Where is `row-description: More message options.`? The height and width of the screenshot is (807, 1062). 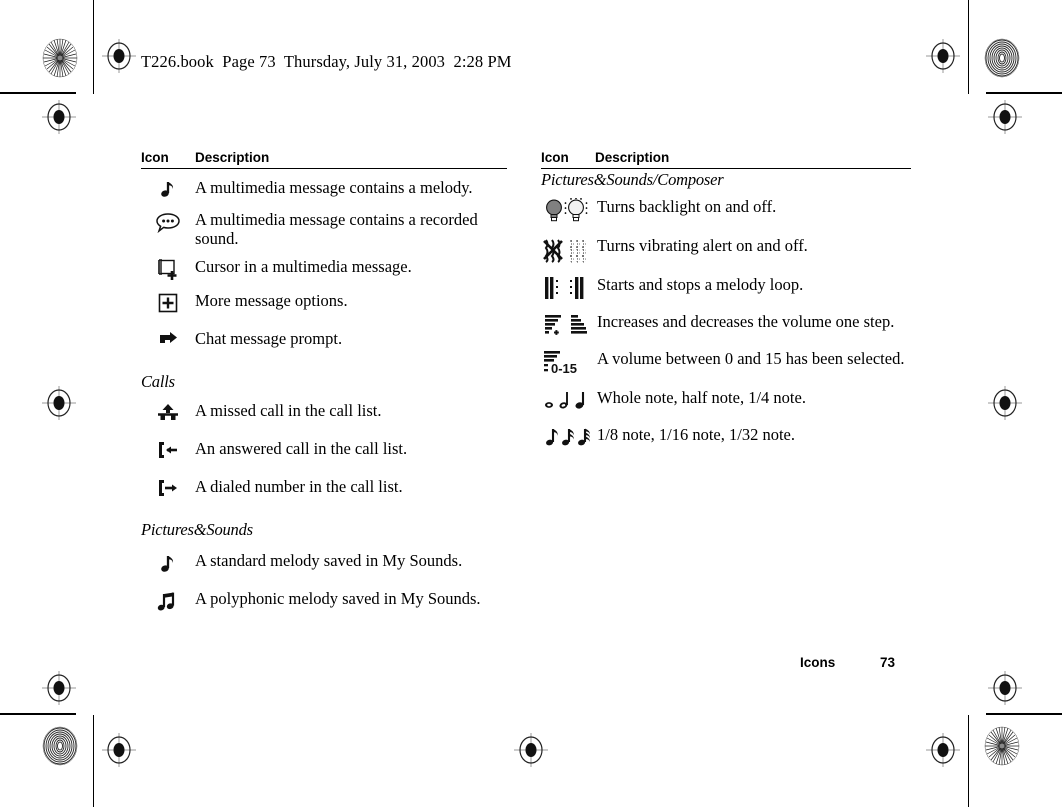
row-description: More message options. is located at coordinates (271, 300).